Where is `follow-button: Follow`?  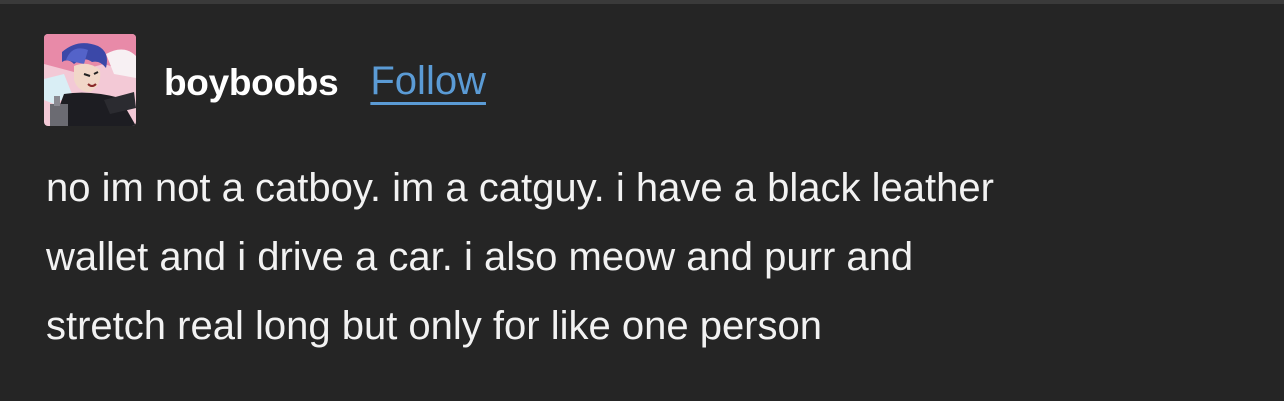 follow-button: Follow is located at coordinates (428, 81).